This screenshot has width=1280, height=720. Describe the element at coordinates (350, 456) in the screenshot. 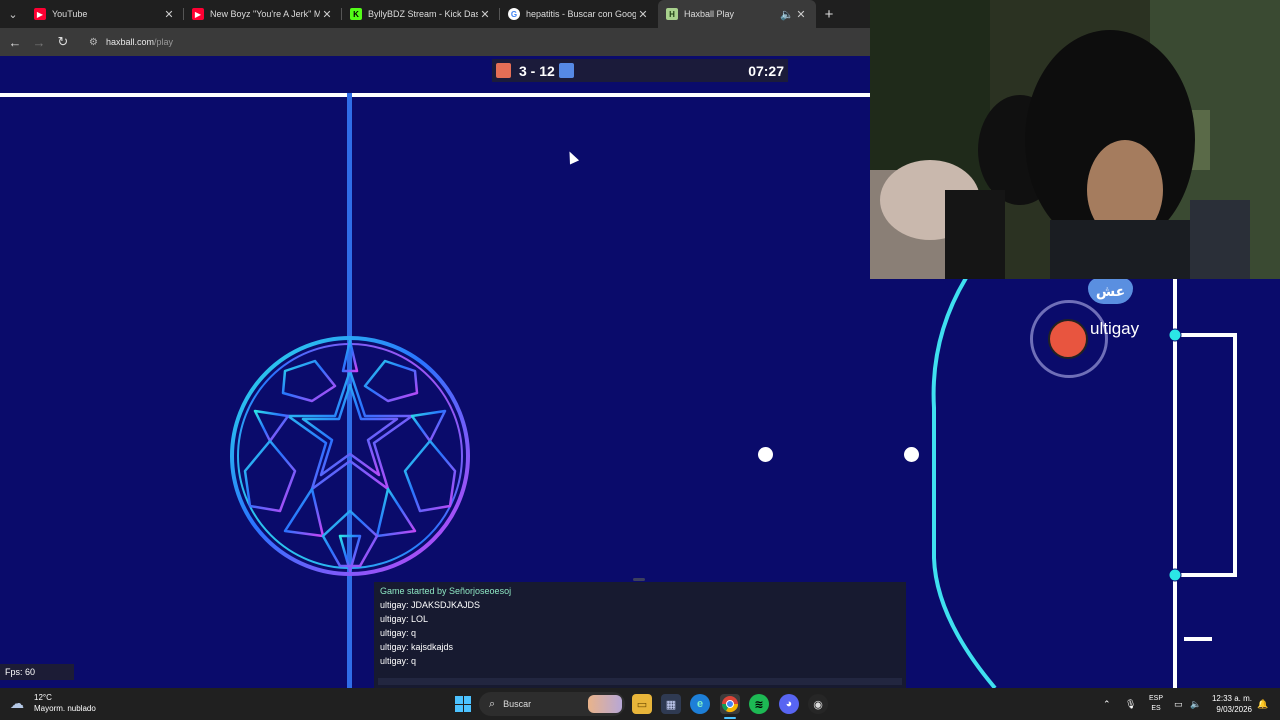

I see `champions-ball-logo` at that location.